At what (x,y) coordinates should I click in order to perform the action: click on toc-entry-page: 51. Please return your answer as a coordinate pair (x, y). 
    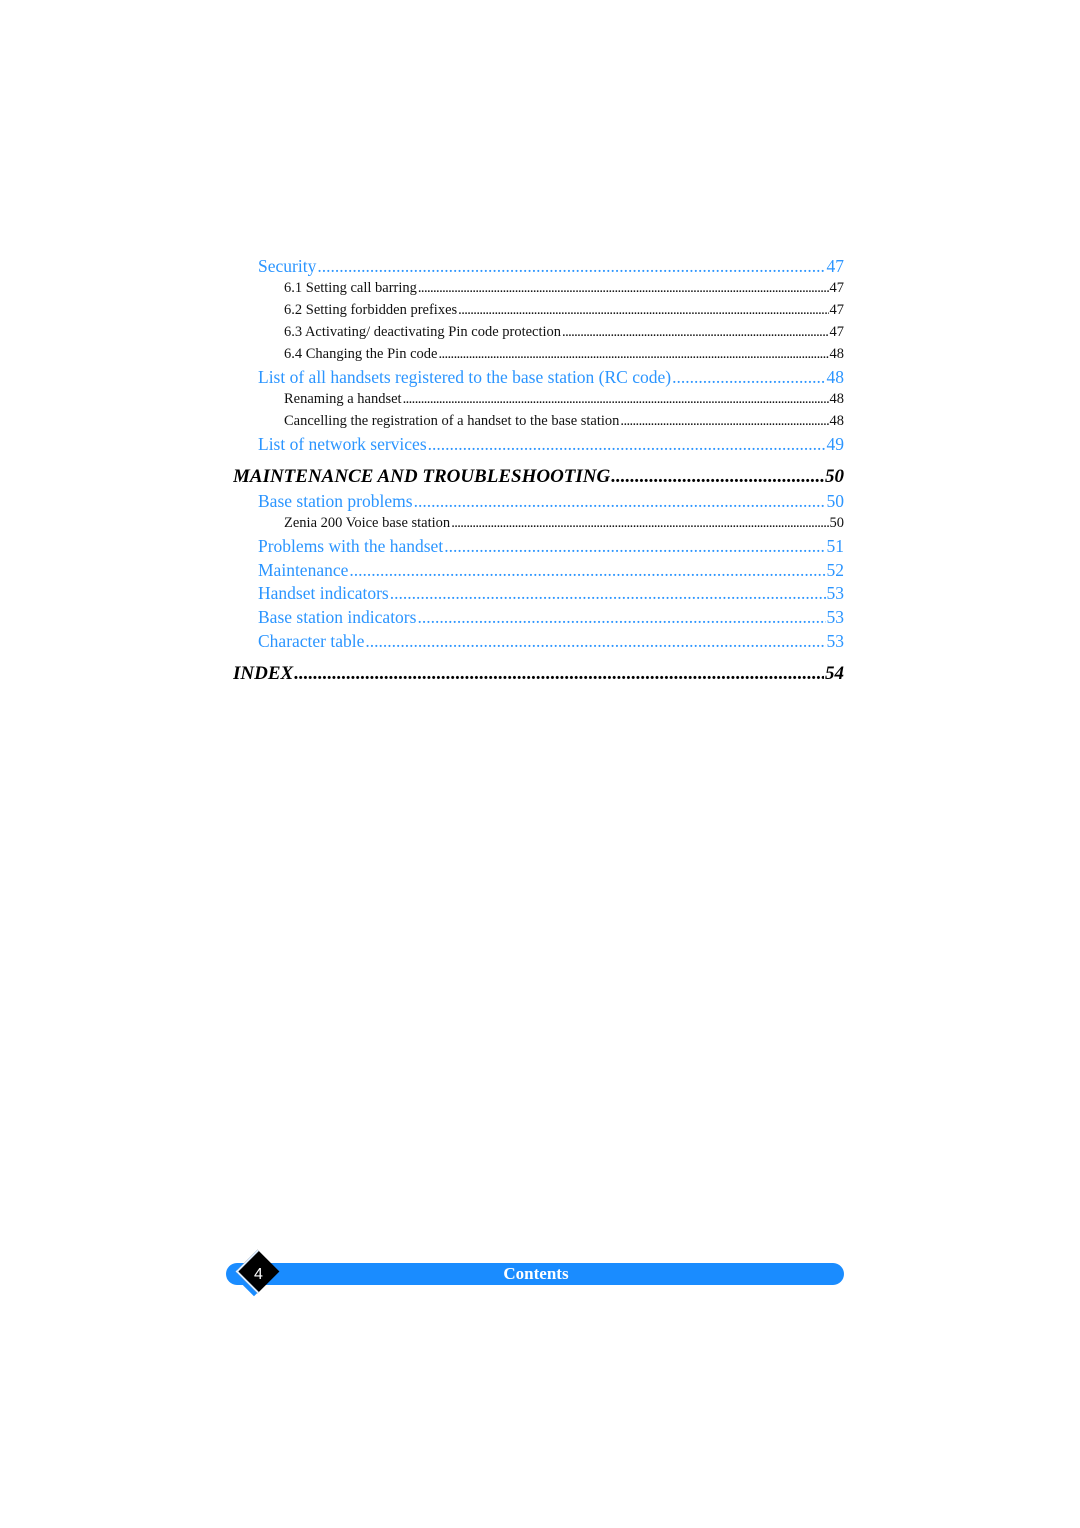
    Looking at the image, I should click on (835, 546).